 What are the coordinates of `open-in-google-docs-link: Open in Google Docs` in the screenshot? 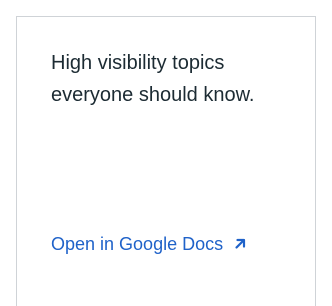 It's located at (149, 244).